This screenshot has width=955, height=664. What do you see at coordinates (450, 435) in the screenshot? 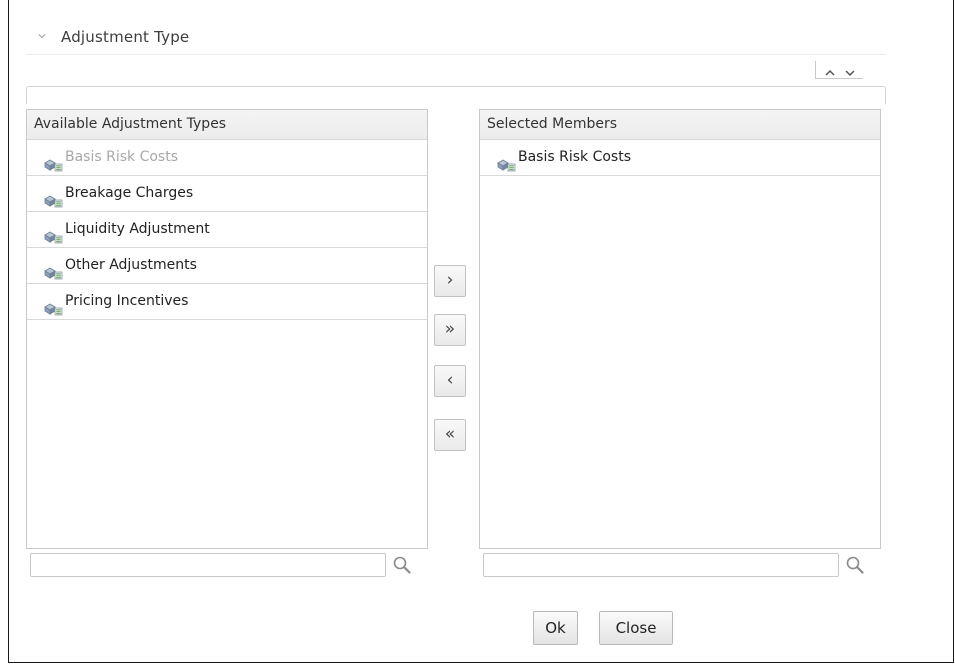
I see `remove-all-button: «` at bounding box center [450, 435].